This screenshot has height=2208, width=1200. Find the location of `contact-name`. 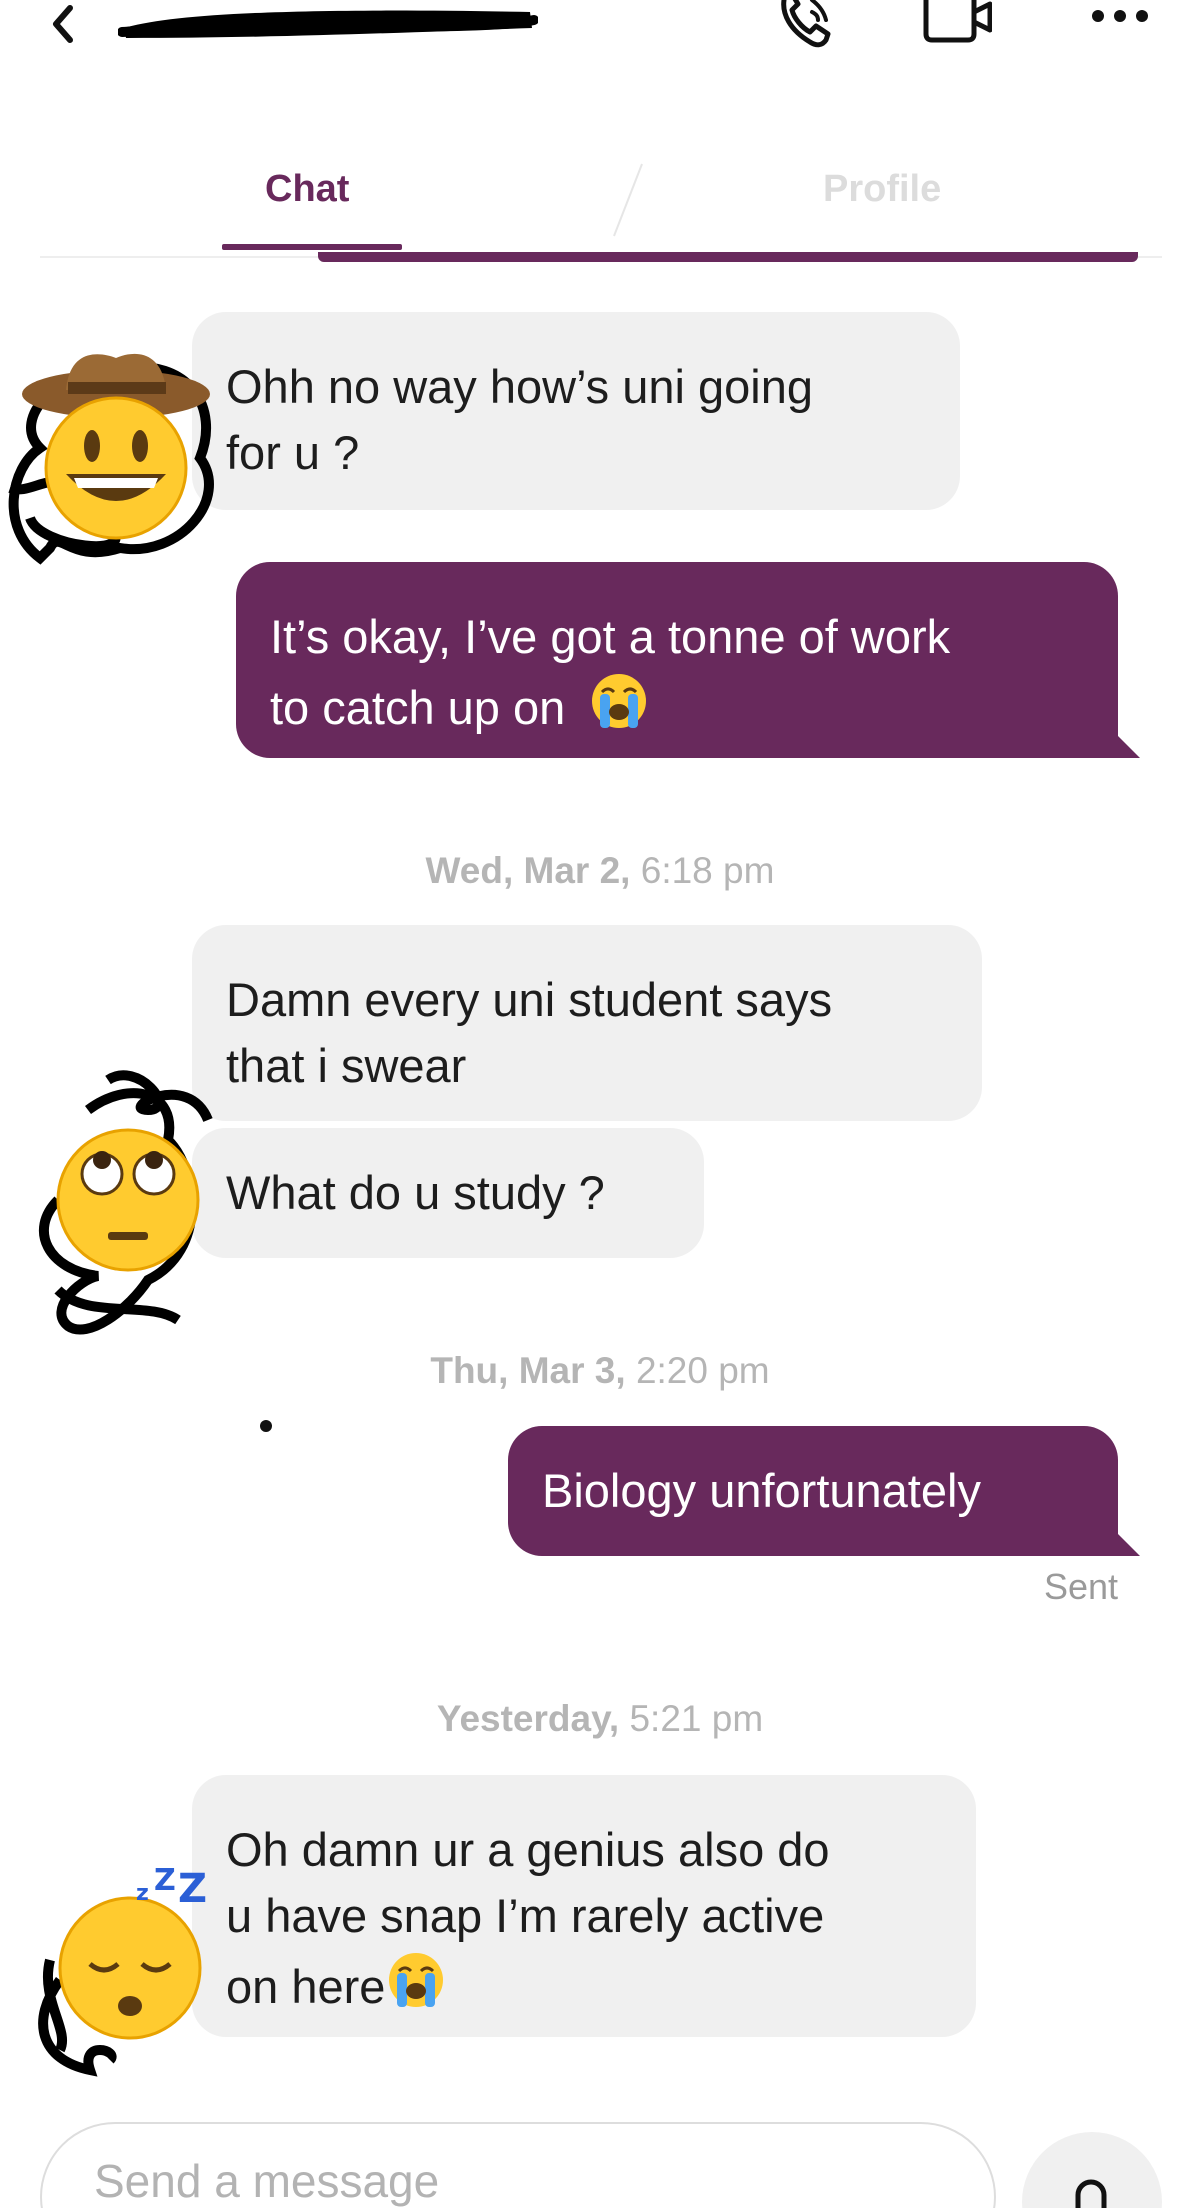

contact-name is located at coordinates (328, 23).